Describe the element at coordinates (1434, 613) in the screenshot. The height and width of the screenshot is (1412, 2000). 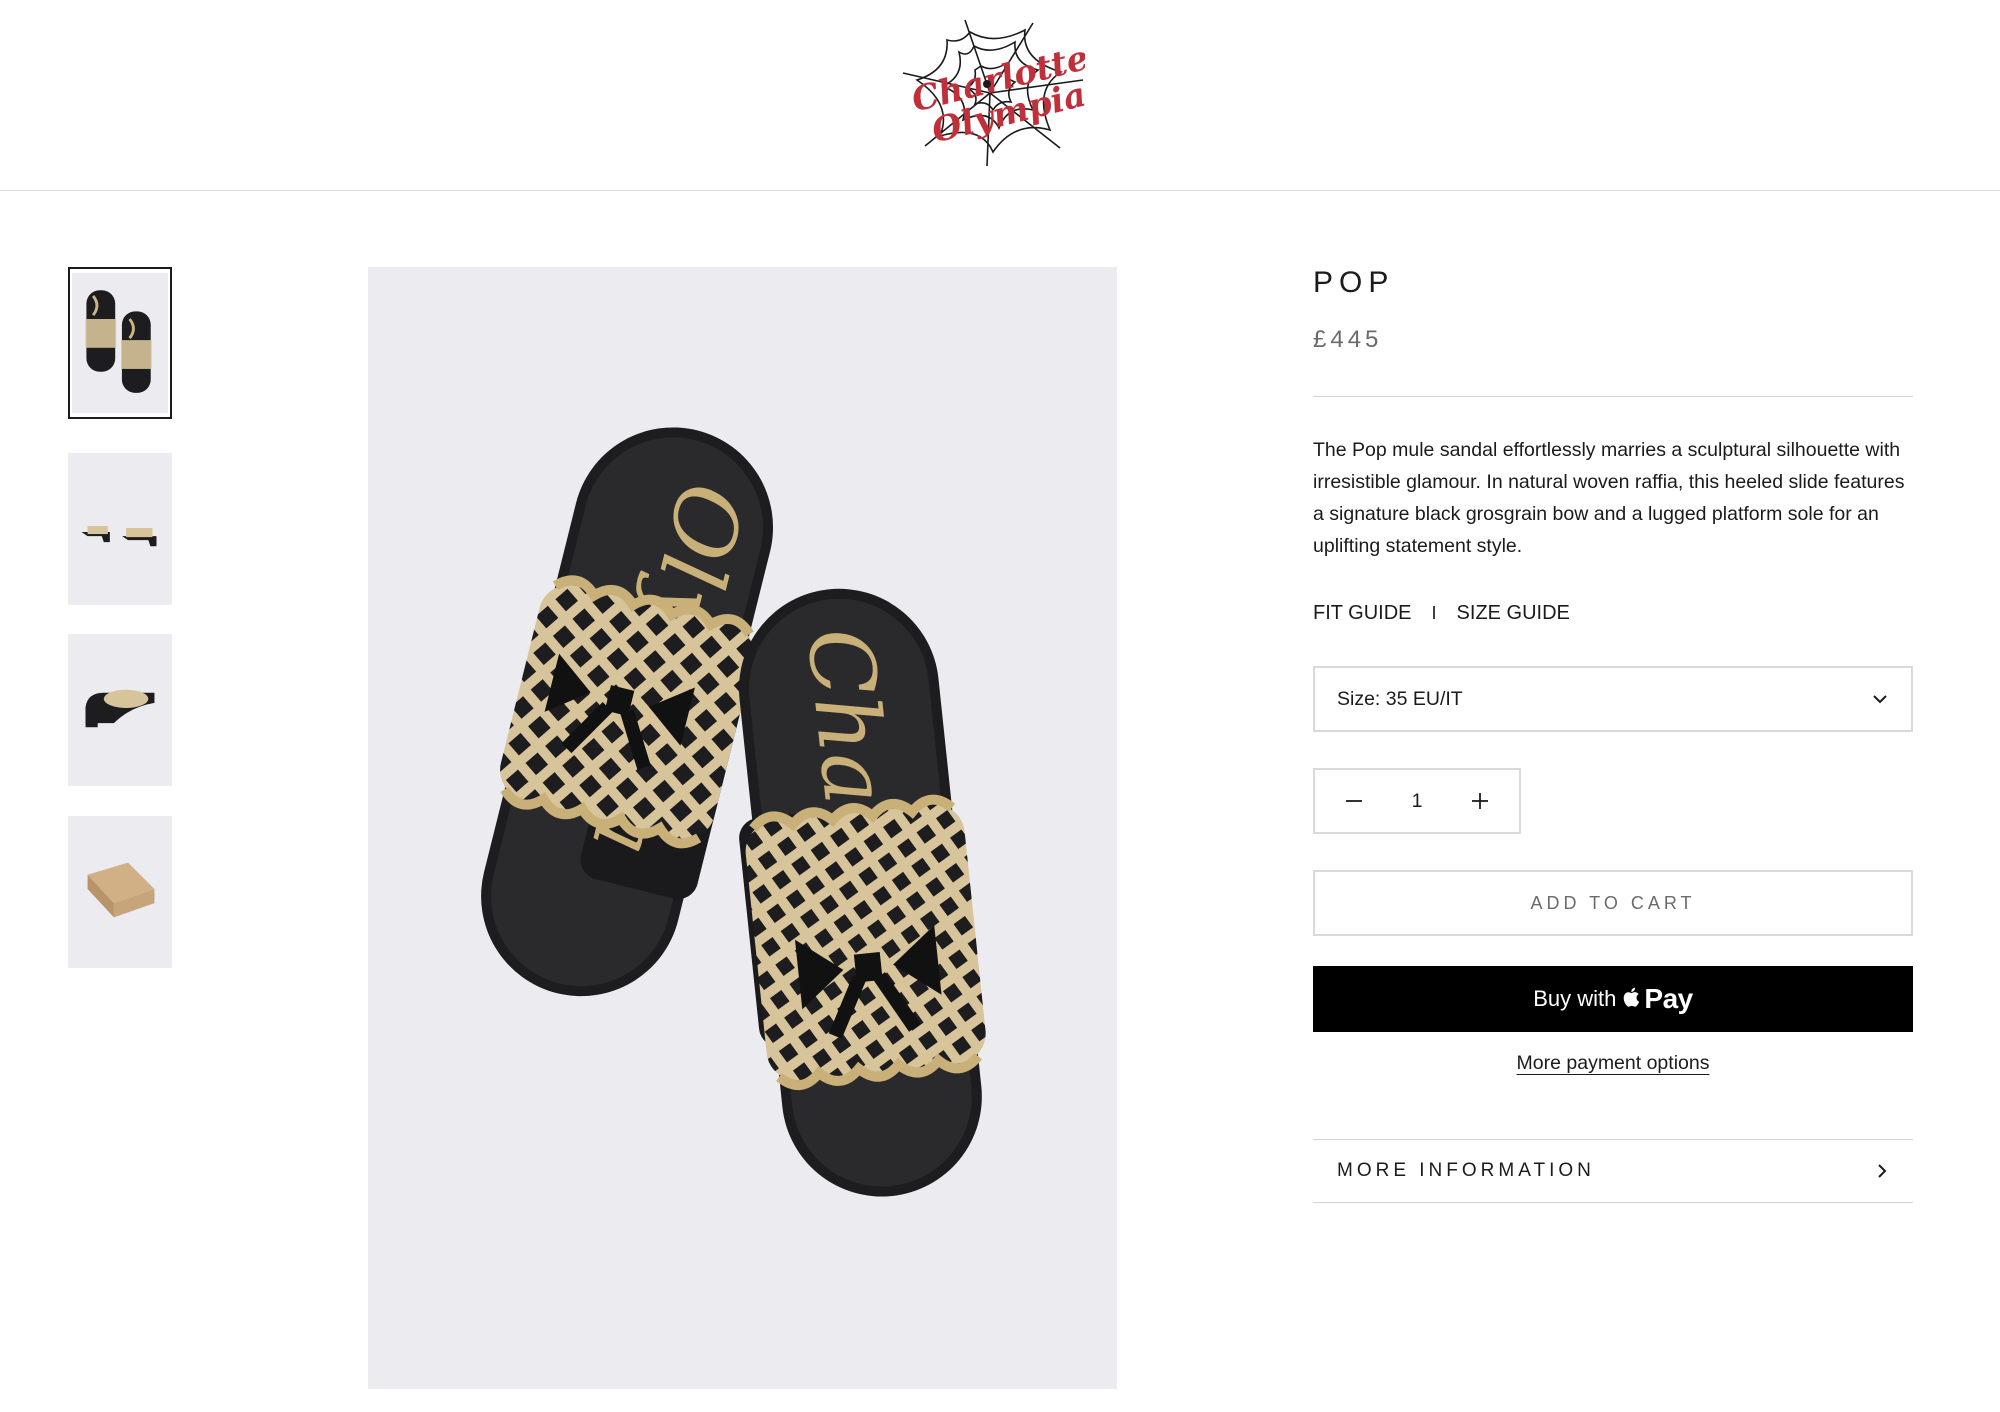
I see `guide-separator: I` at that location.